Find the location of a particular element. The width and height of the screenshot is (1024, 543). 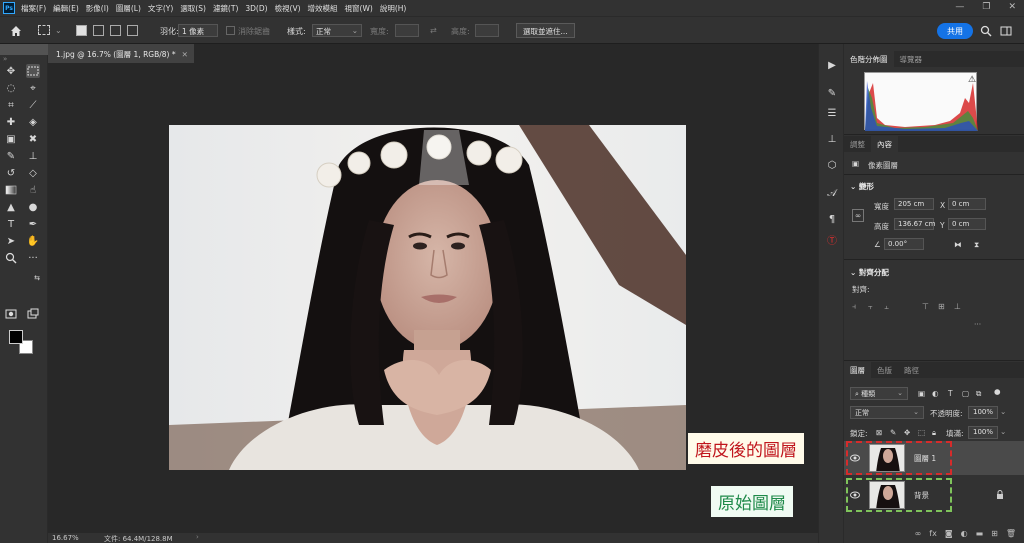

collapse-arrows-icon: » is located at coordinates (5, 59).